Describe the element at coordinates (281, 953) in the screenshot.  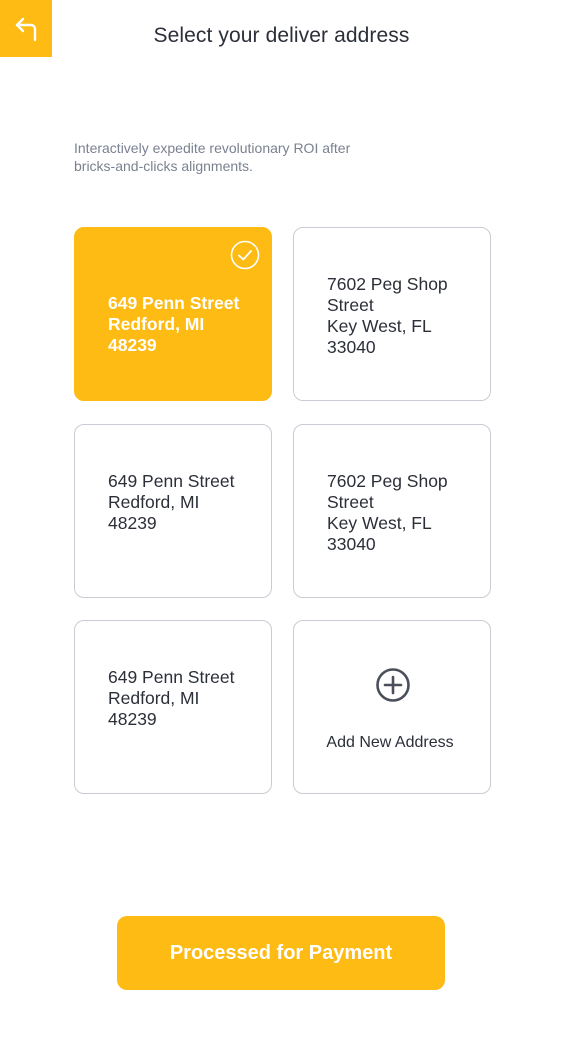
I see `proceed-to-payment-button: Processed for Payment` at that location.